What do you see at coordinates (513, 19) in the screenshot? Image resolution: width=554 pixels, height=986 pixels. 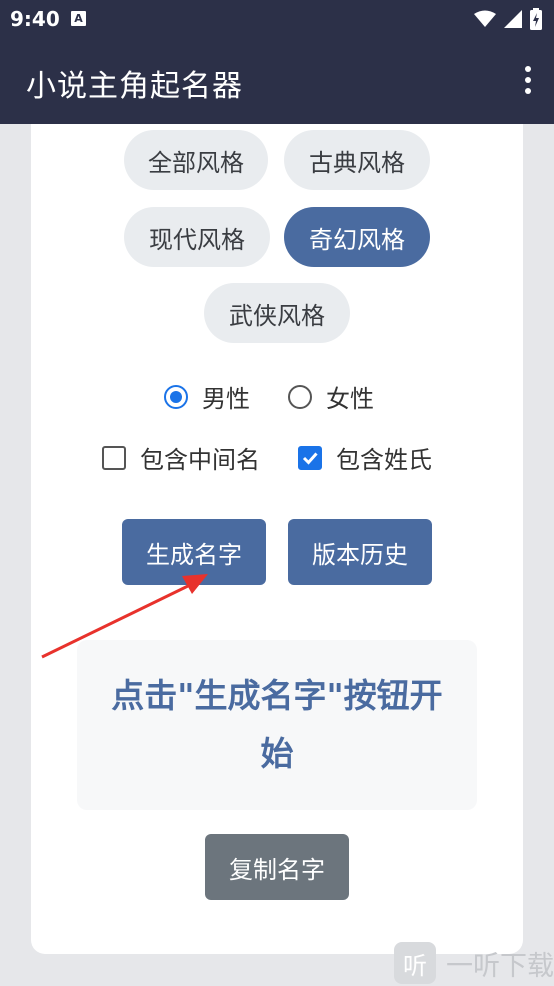 I see `signal-icon` at bounding box center [513, 19].